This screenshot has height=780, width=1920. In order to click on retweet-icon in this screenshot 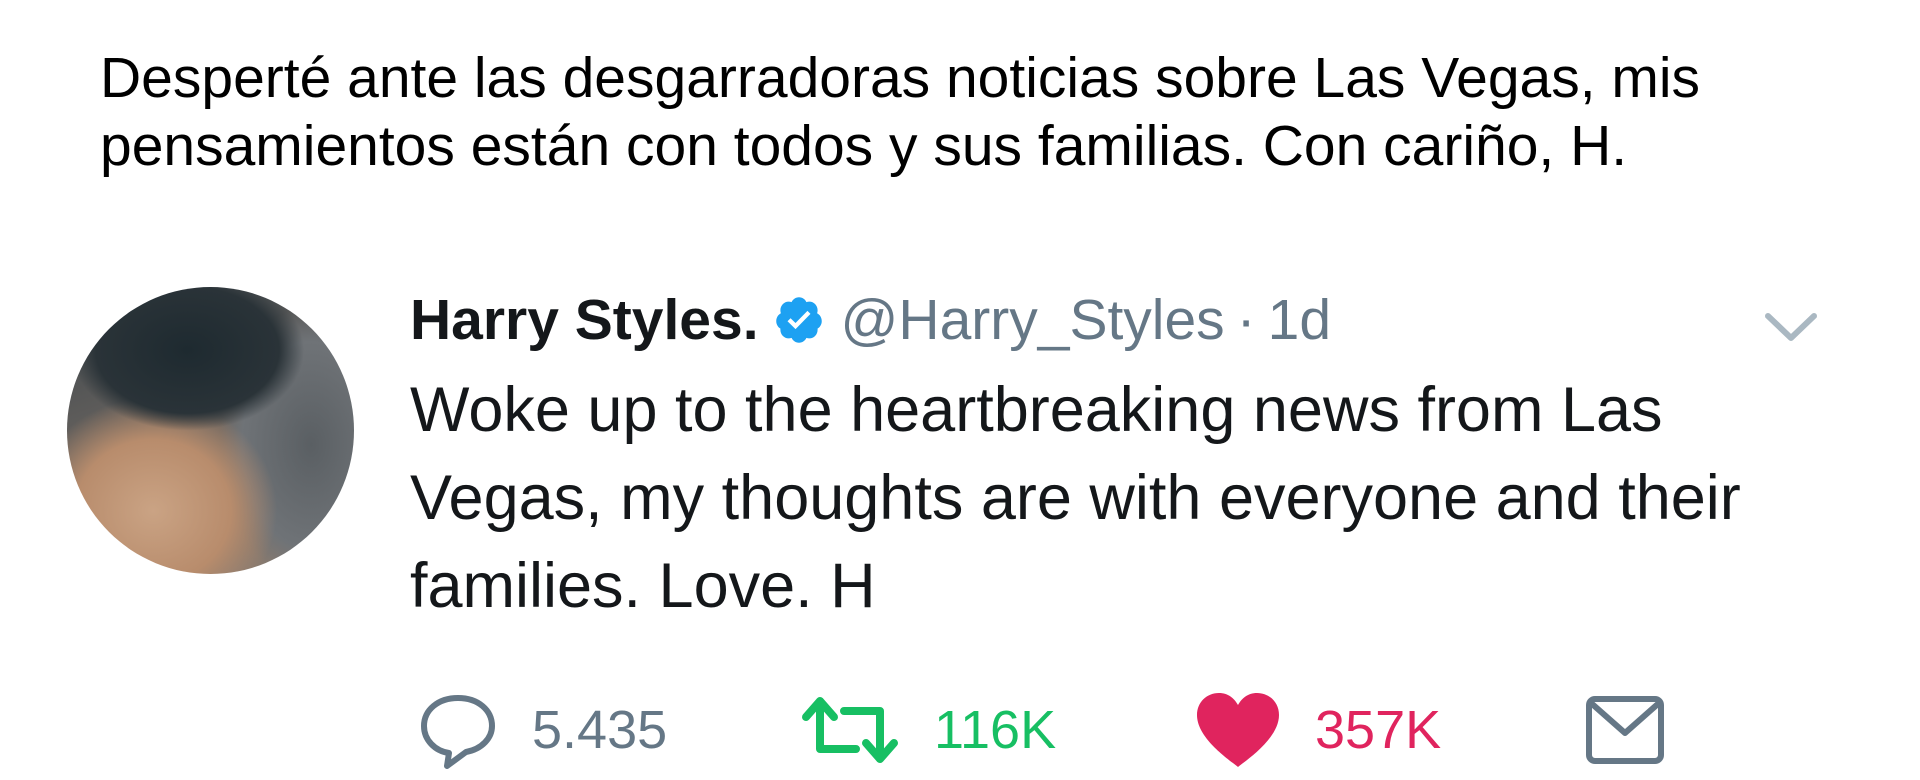, I will do `click(850, 730)`.